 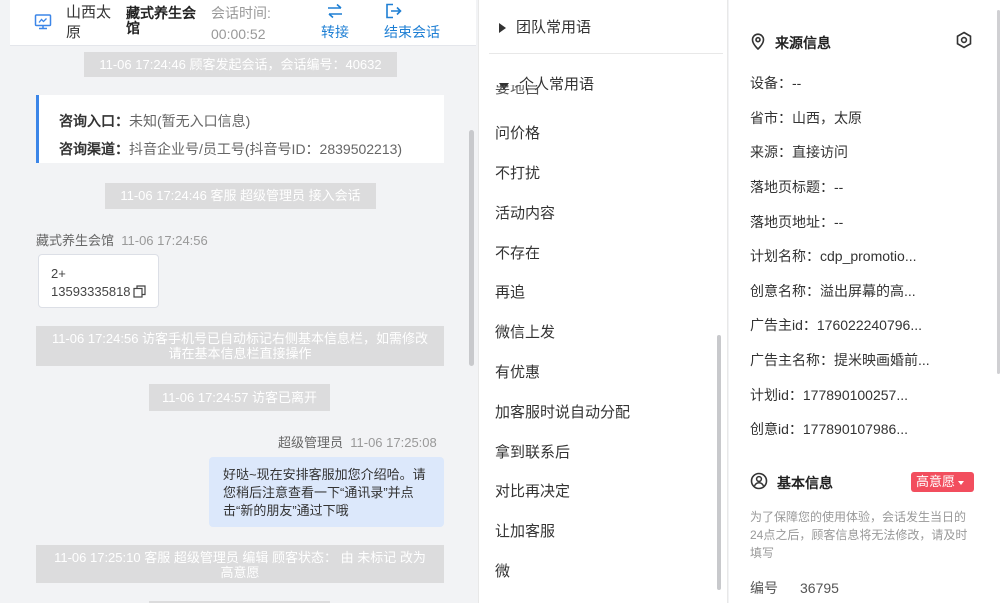 I want to click on customer-name: 藏式养生会馆, so click(x=161, y=20).